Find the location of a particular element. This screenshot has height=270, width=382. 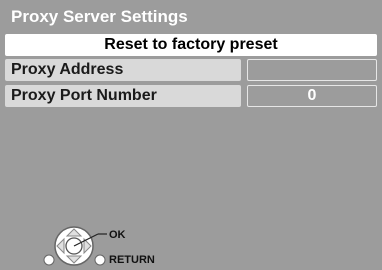

page-title: Proxy Server Settings is located at coordinates (192, 17).